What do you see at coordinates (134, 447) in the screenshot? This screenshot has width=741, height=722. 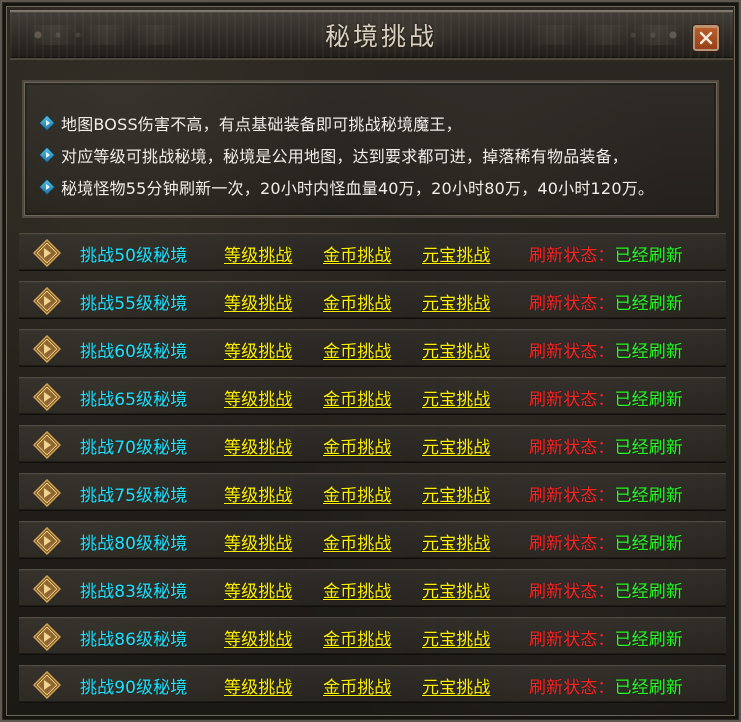 I see `challenge-title: 挑战70级秘境` at bounding box center [134, 447].